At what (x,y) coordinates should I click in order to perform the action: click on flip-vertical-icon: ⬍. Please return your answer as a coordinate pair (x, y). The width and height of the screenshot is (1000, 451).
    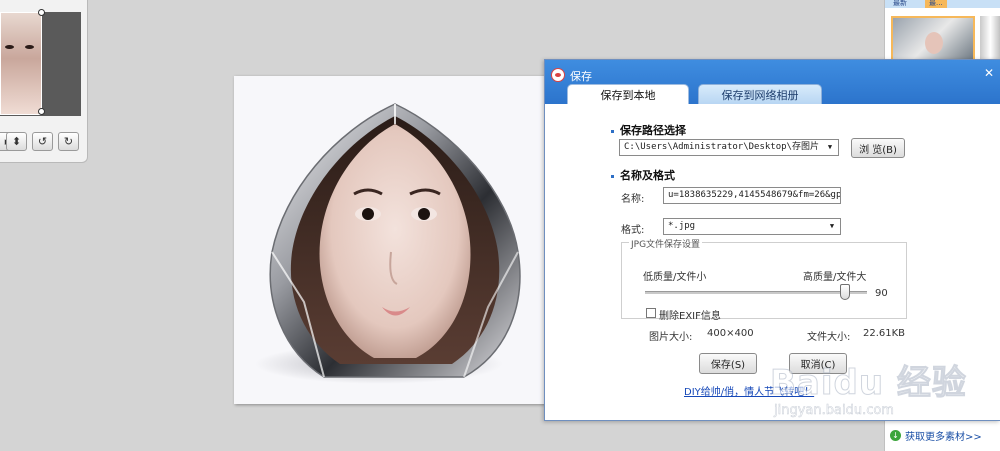
    Looking at the image, I should click on (16, 141).